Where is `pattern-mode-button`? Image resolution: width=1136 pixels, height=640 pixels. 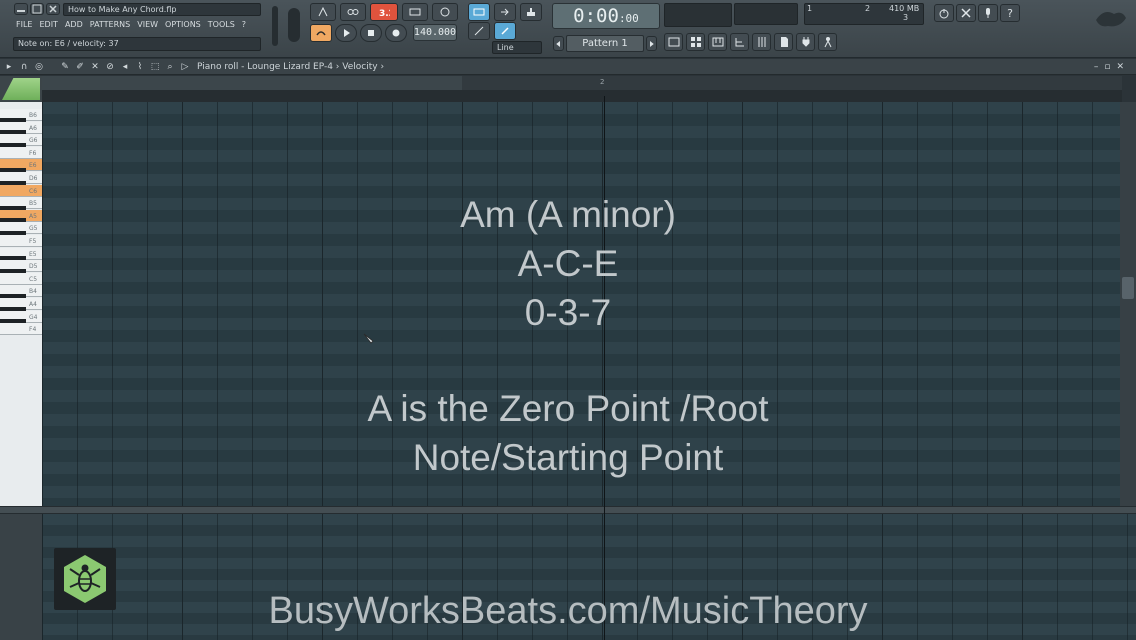
pattern-mode-button is located at coordinates (321, 33).